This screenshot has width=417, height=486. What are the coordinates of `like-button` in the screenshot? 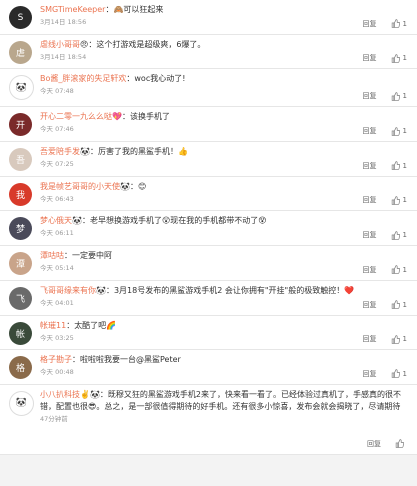 It's located at (401, 444).